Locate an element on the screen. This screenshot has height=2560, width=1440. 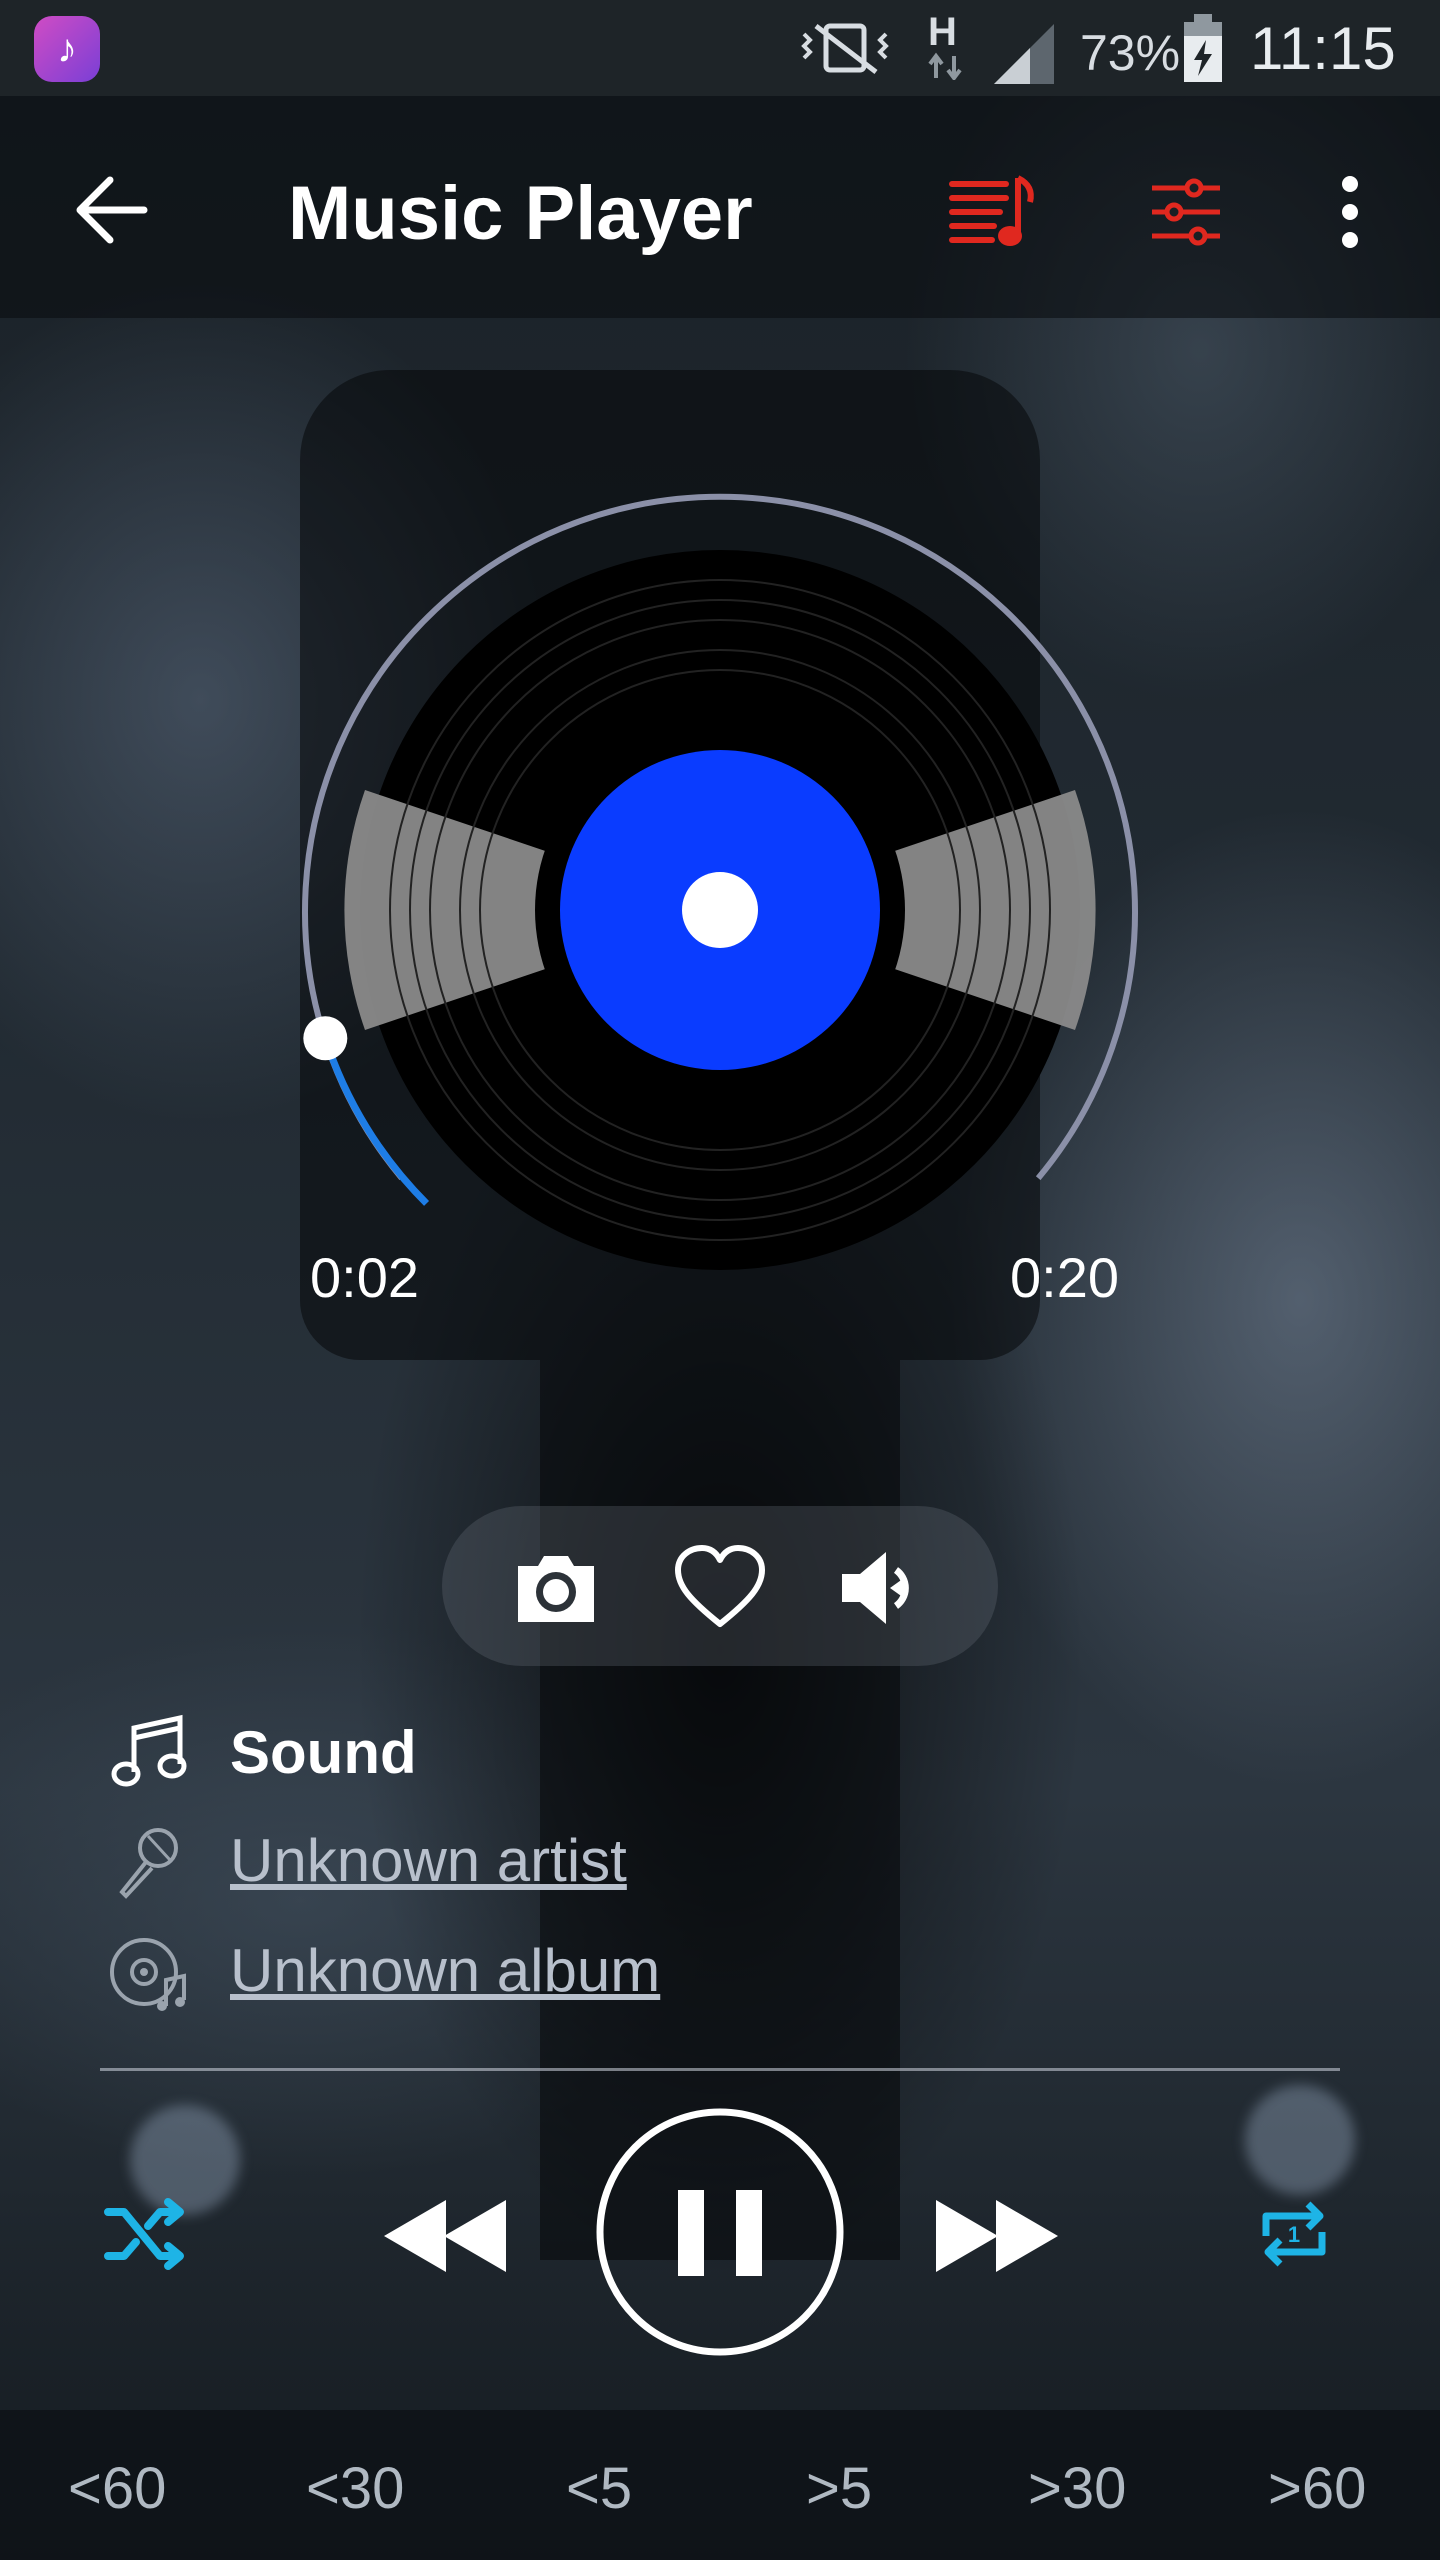
jump-forward-30-button: >30 is located at coordinates (1077, 2488).